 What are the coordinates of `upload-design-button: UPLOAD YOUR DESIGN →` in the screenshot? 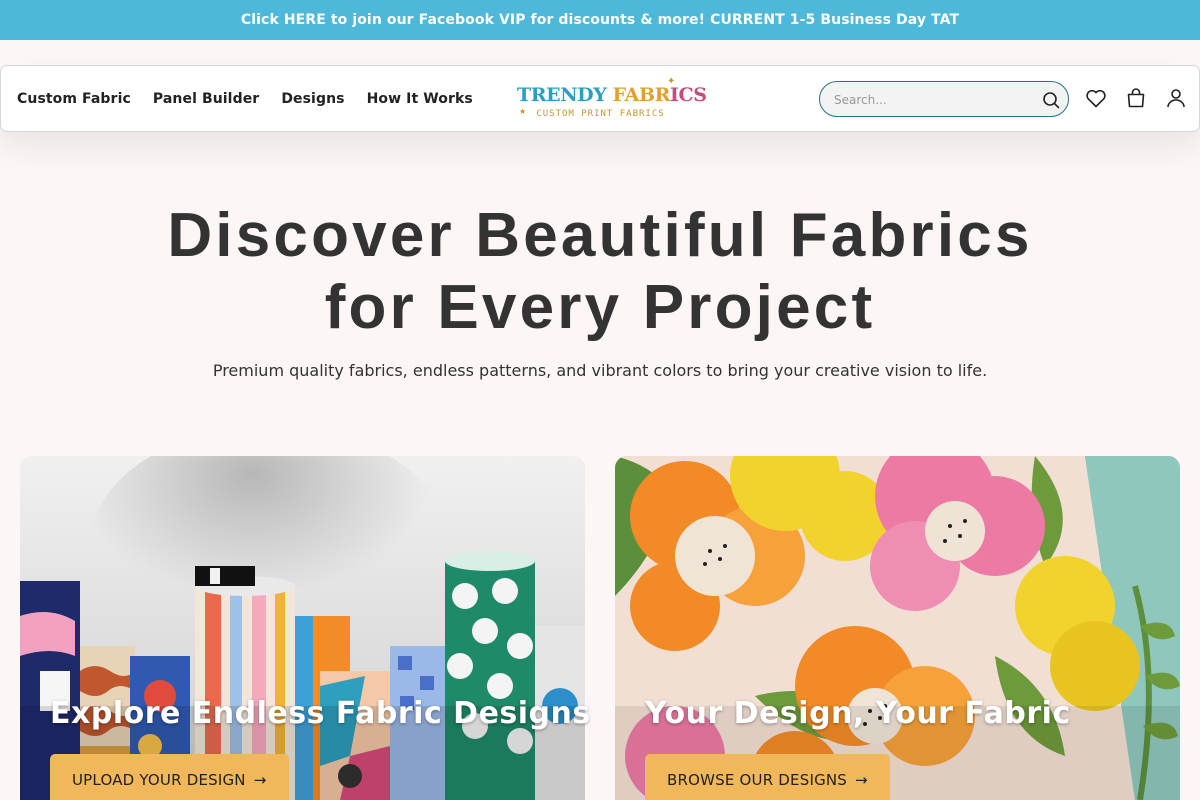 It's located at (169, 777).